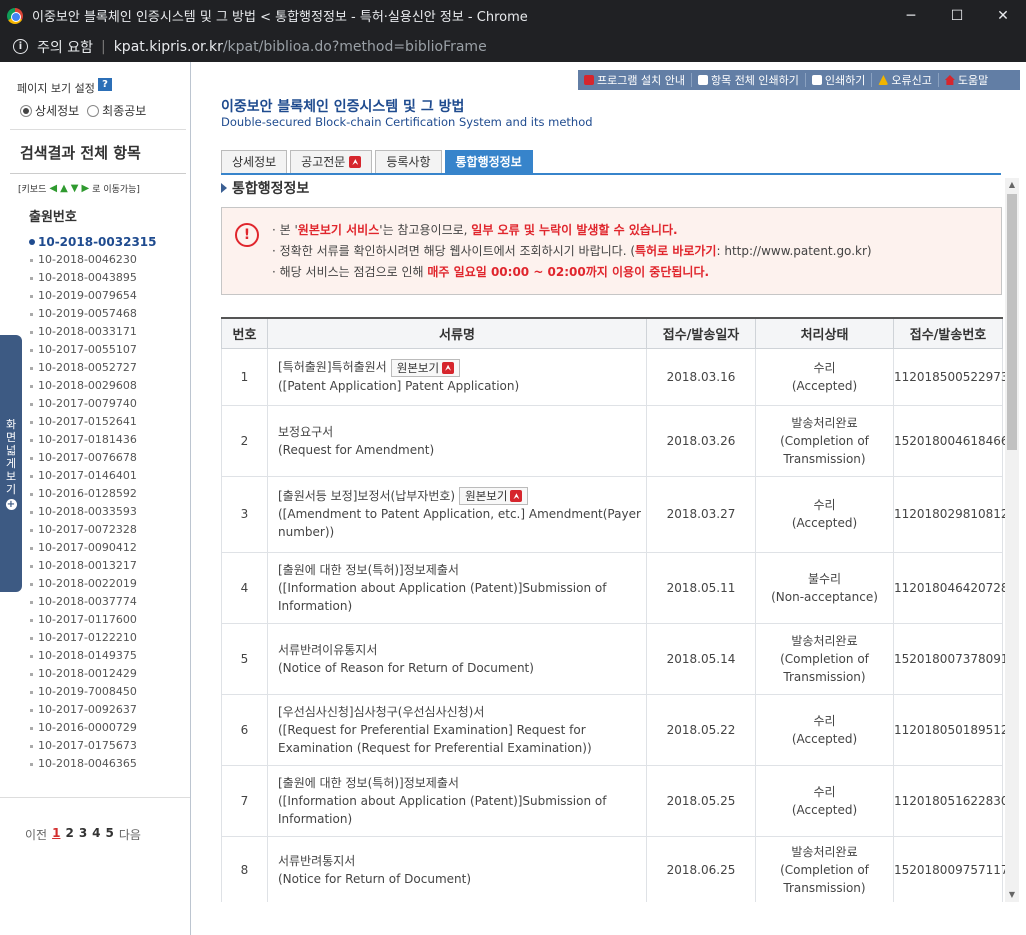  What do you see at coordinates (93, 350) in the screenshot?
I see `application-item: 10-2017-0055107` at bounding box center [93, 350].